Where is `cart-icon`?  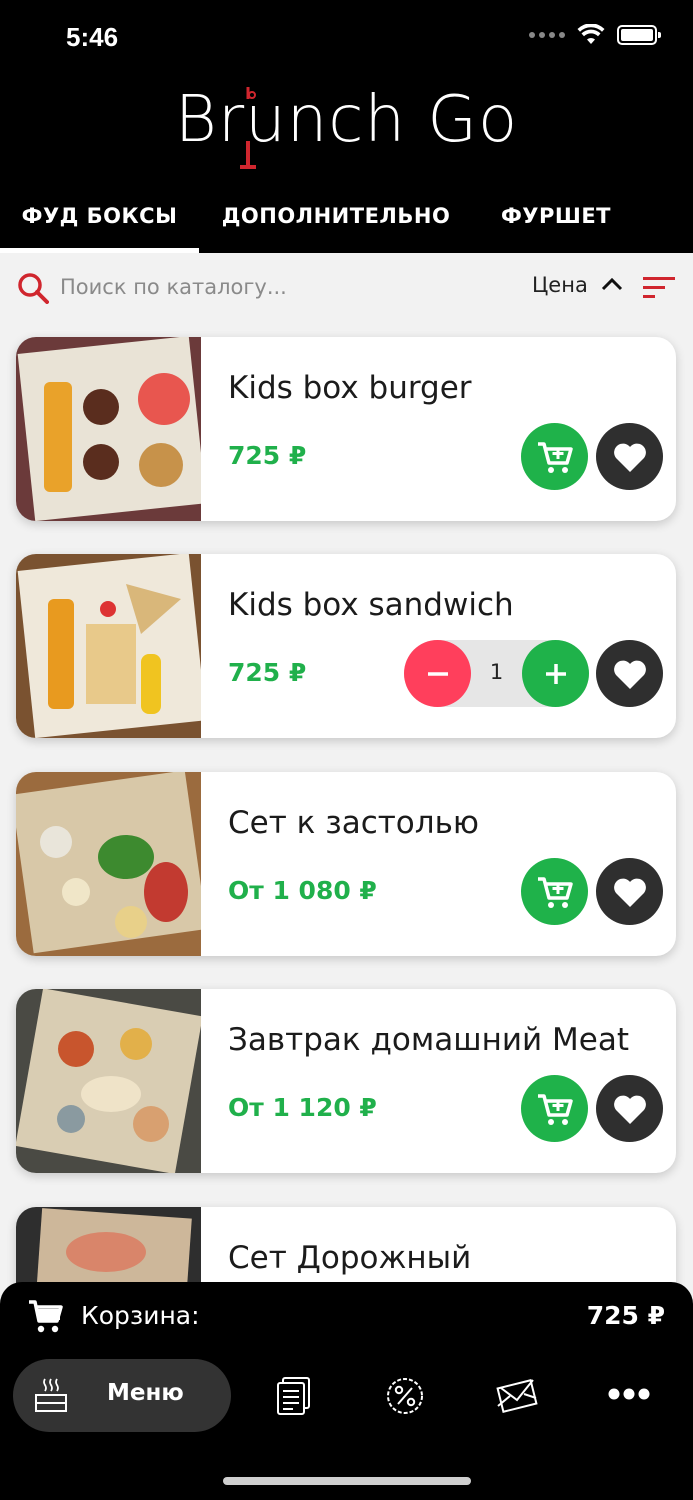 cart-icon is located at coordinates (46, 1316).